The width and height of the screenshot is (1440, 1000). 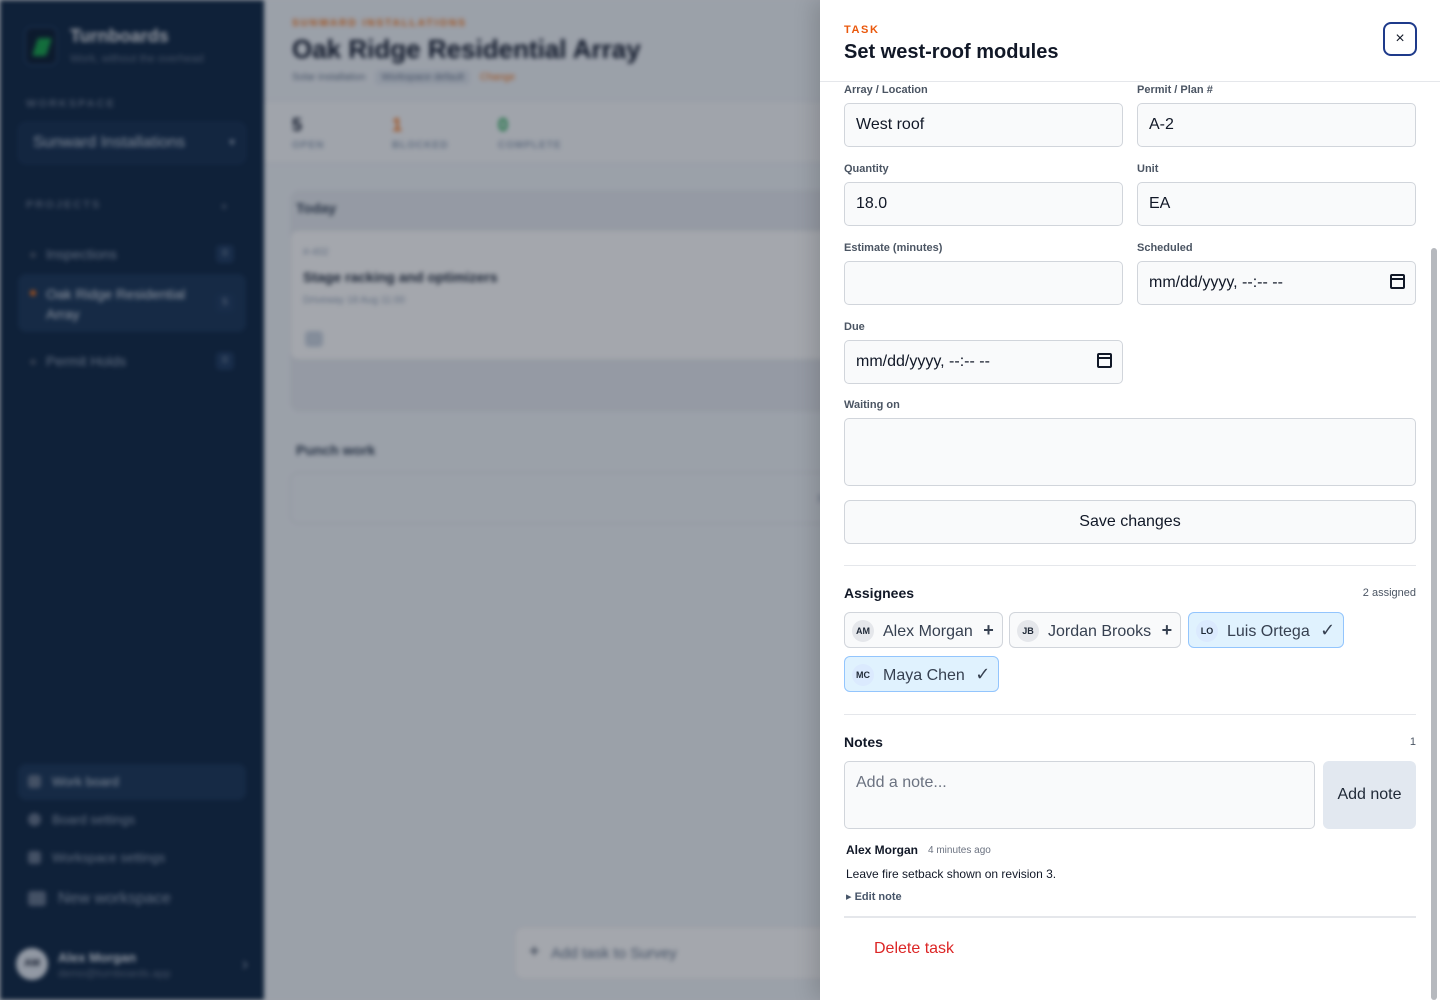 I want to click on notes-heading: Notes, so click(x=863, y=742).